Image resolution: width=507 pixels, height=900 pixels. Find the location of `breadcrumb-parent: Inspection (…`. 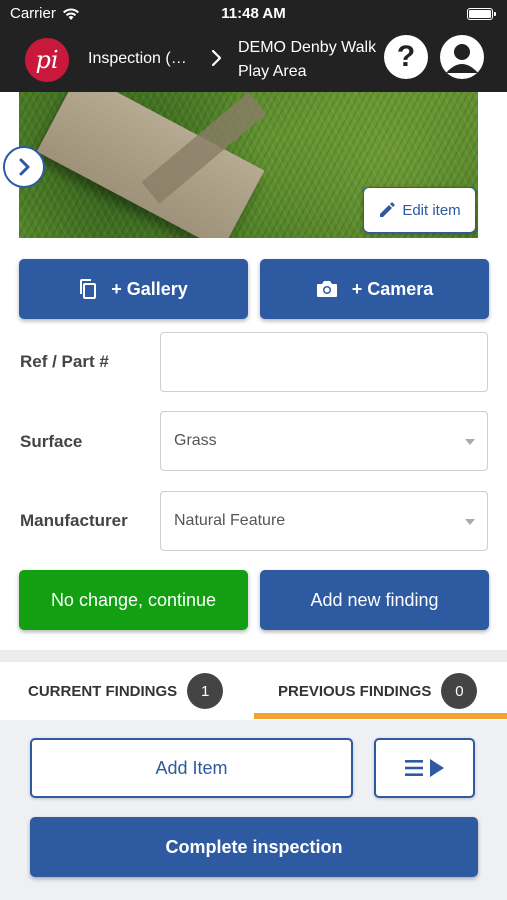

breadcrumb-parent: Inspection (… is located at coordinates (137, 59).